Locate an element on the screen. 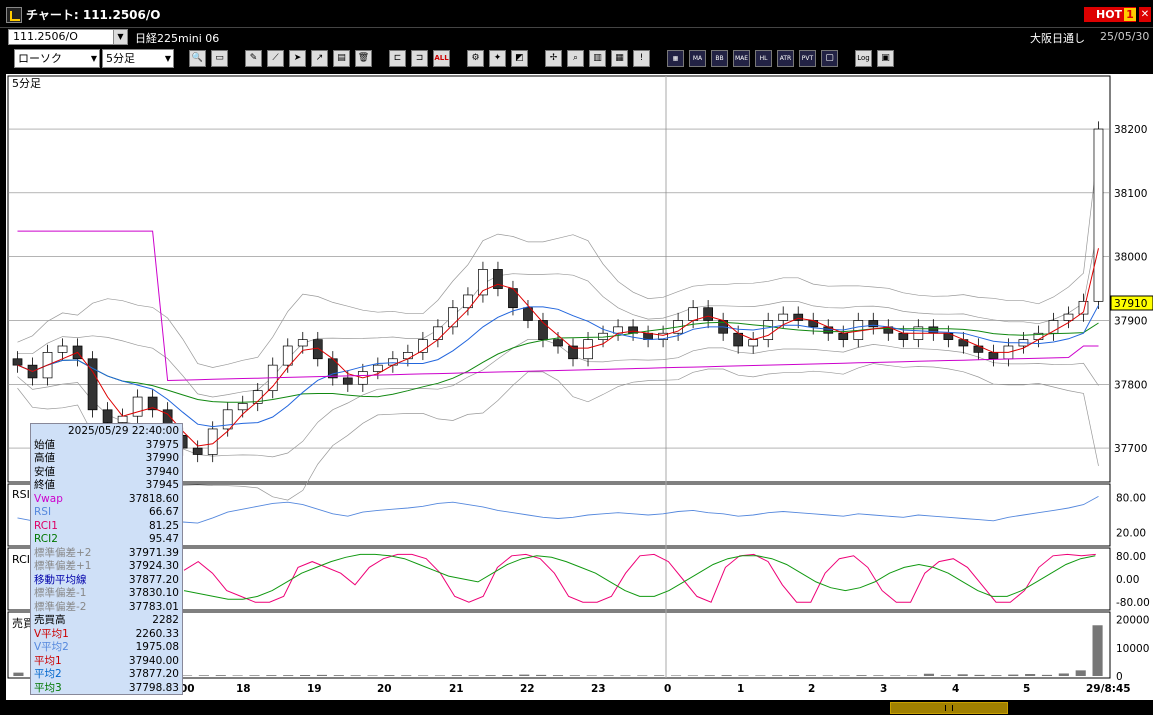  candle-left-icon: ⊏ is located at coordinates (397, 58).